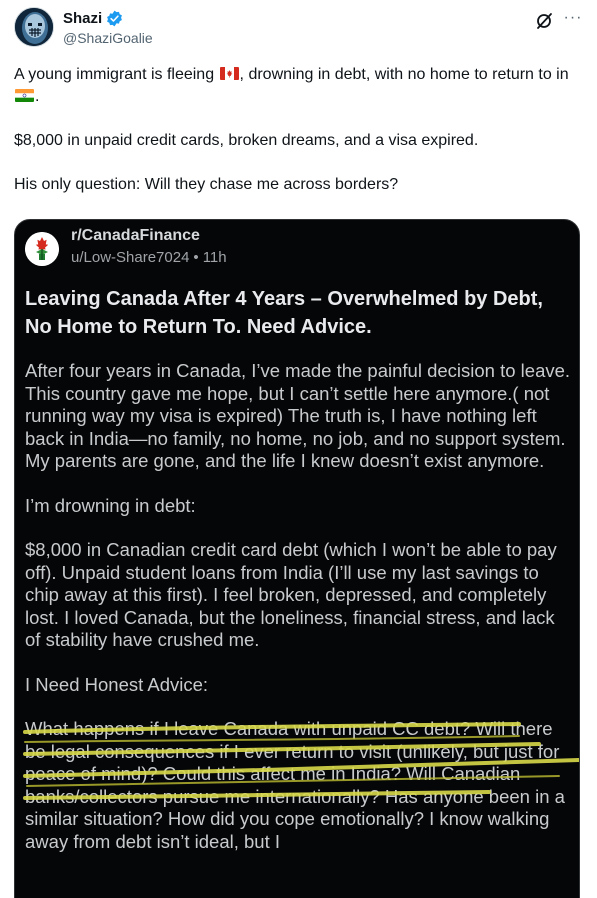  I want to click on post-meta: u/Low-Share7024 • 11h, so click(149, 257).